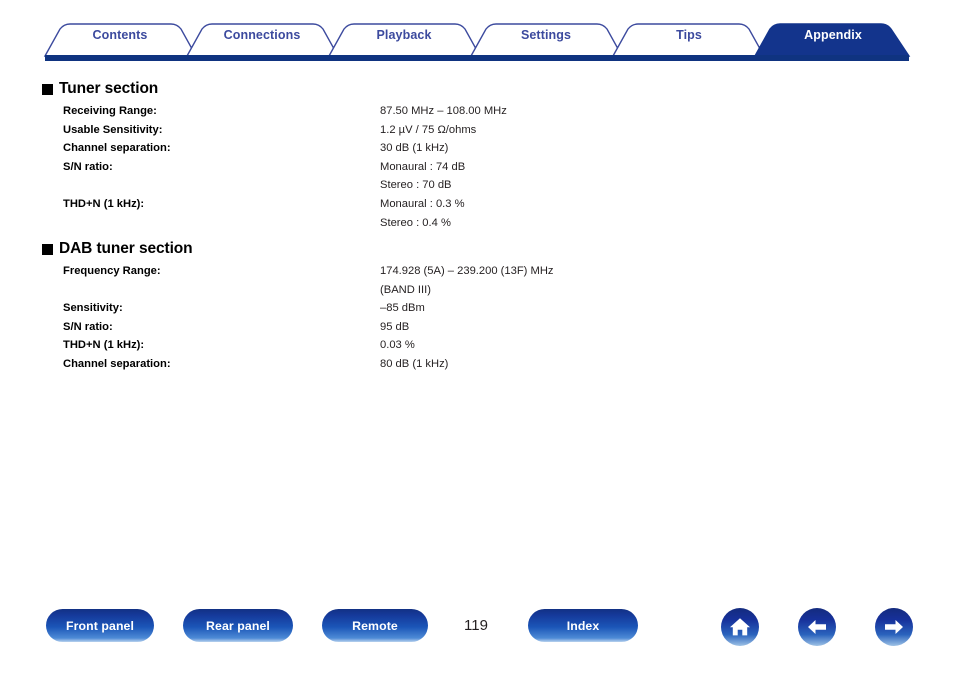 The image size is (954, 673). What do you see at coordinates (423, 176) in the screenshot?
I see `spec-value: Monaural : 74 dB Stereo : 70 dB` at bounding box center [423, 176].